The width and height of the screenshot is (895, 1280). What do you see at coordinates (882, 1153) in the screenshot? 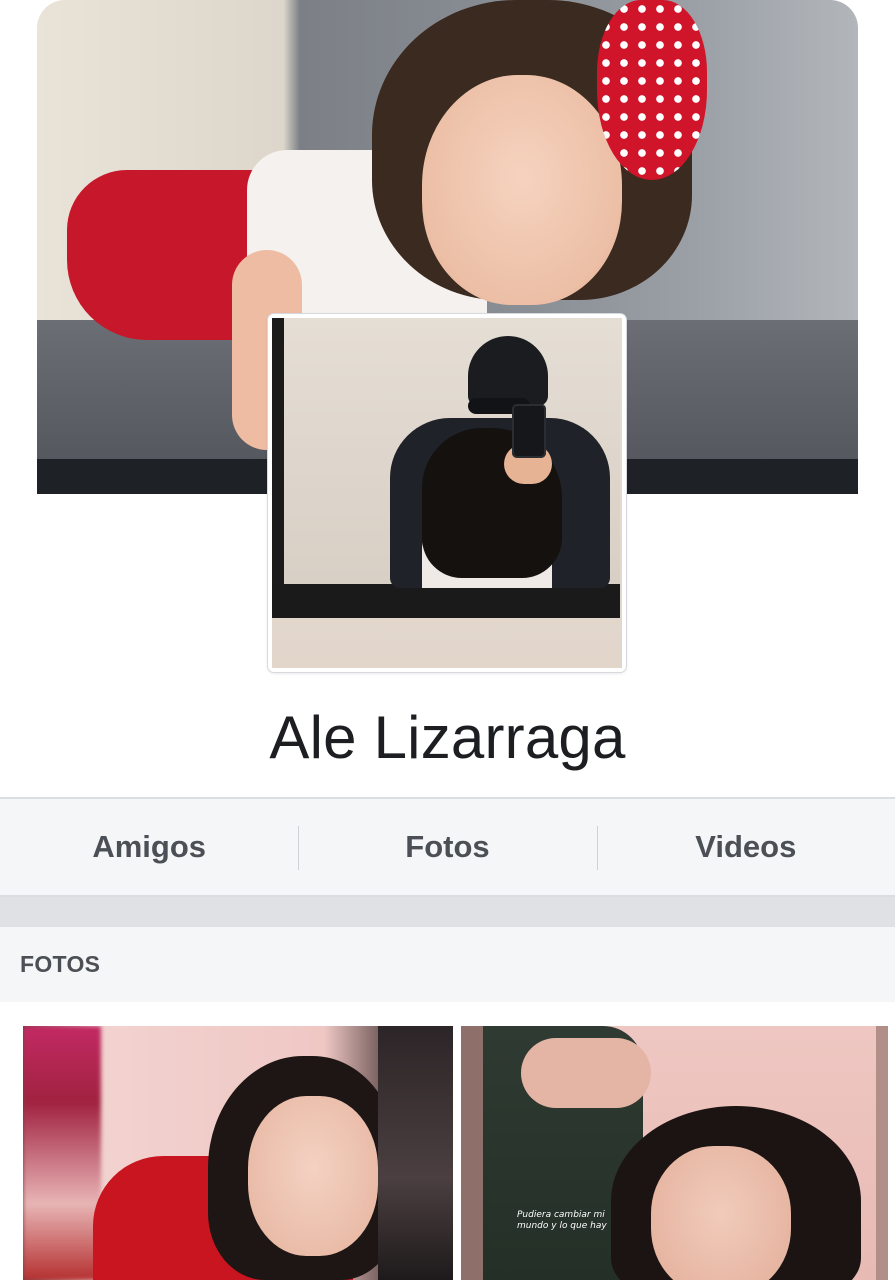
I see `photo-2-right-edge` at bounding box center [882, 1153].